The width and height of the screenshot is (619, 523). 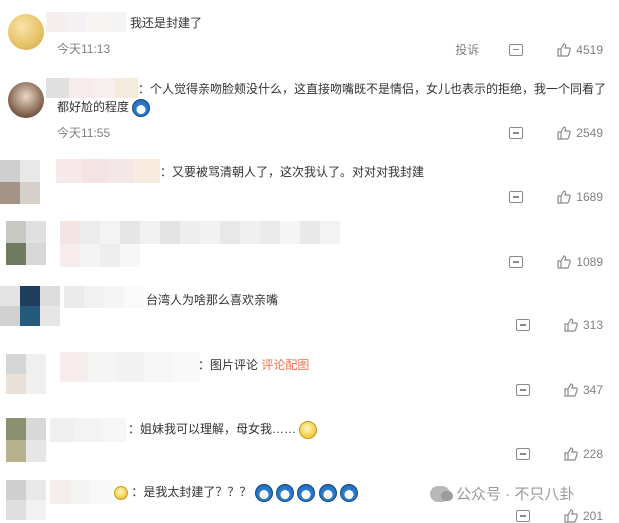 What do you see at coordinates (84, 133) in the screenshot?
I see `comment-time: 今天11:55` at bounding box center [84, 133].